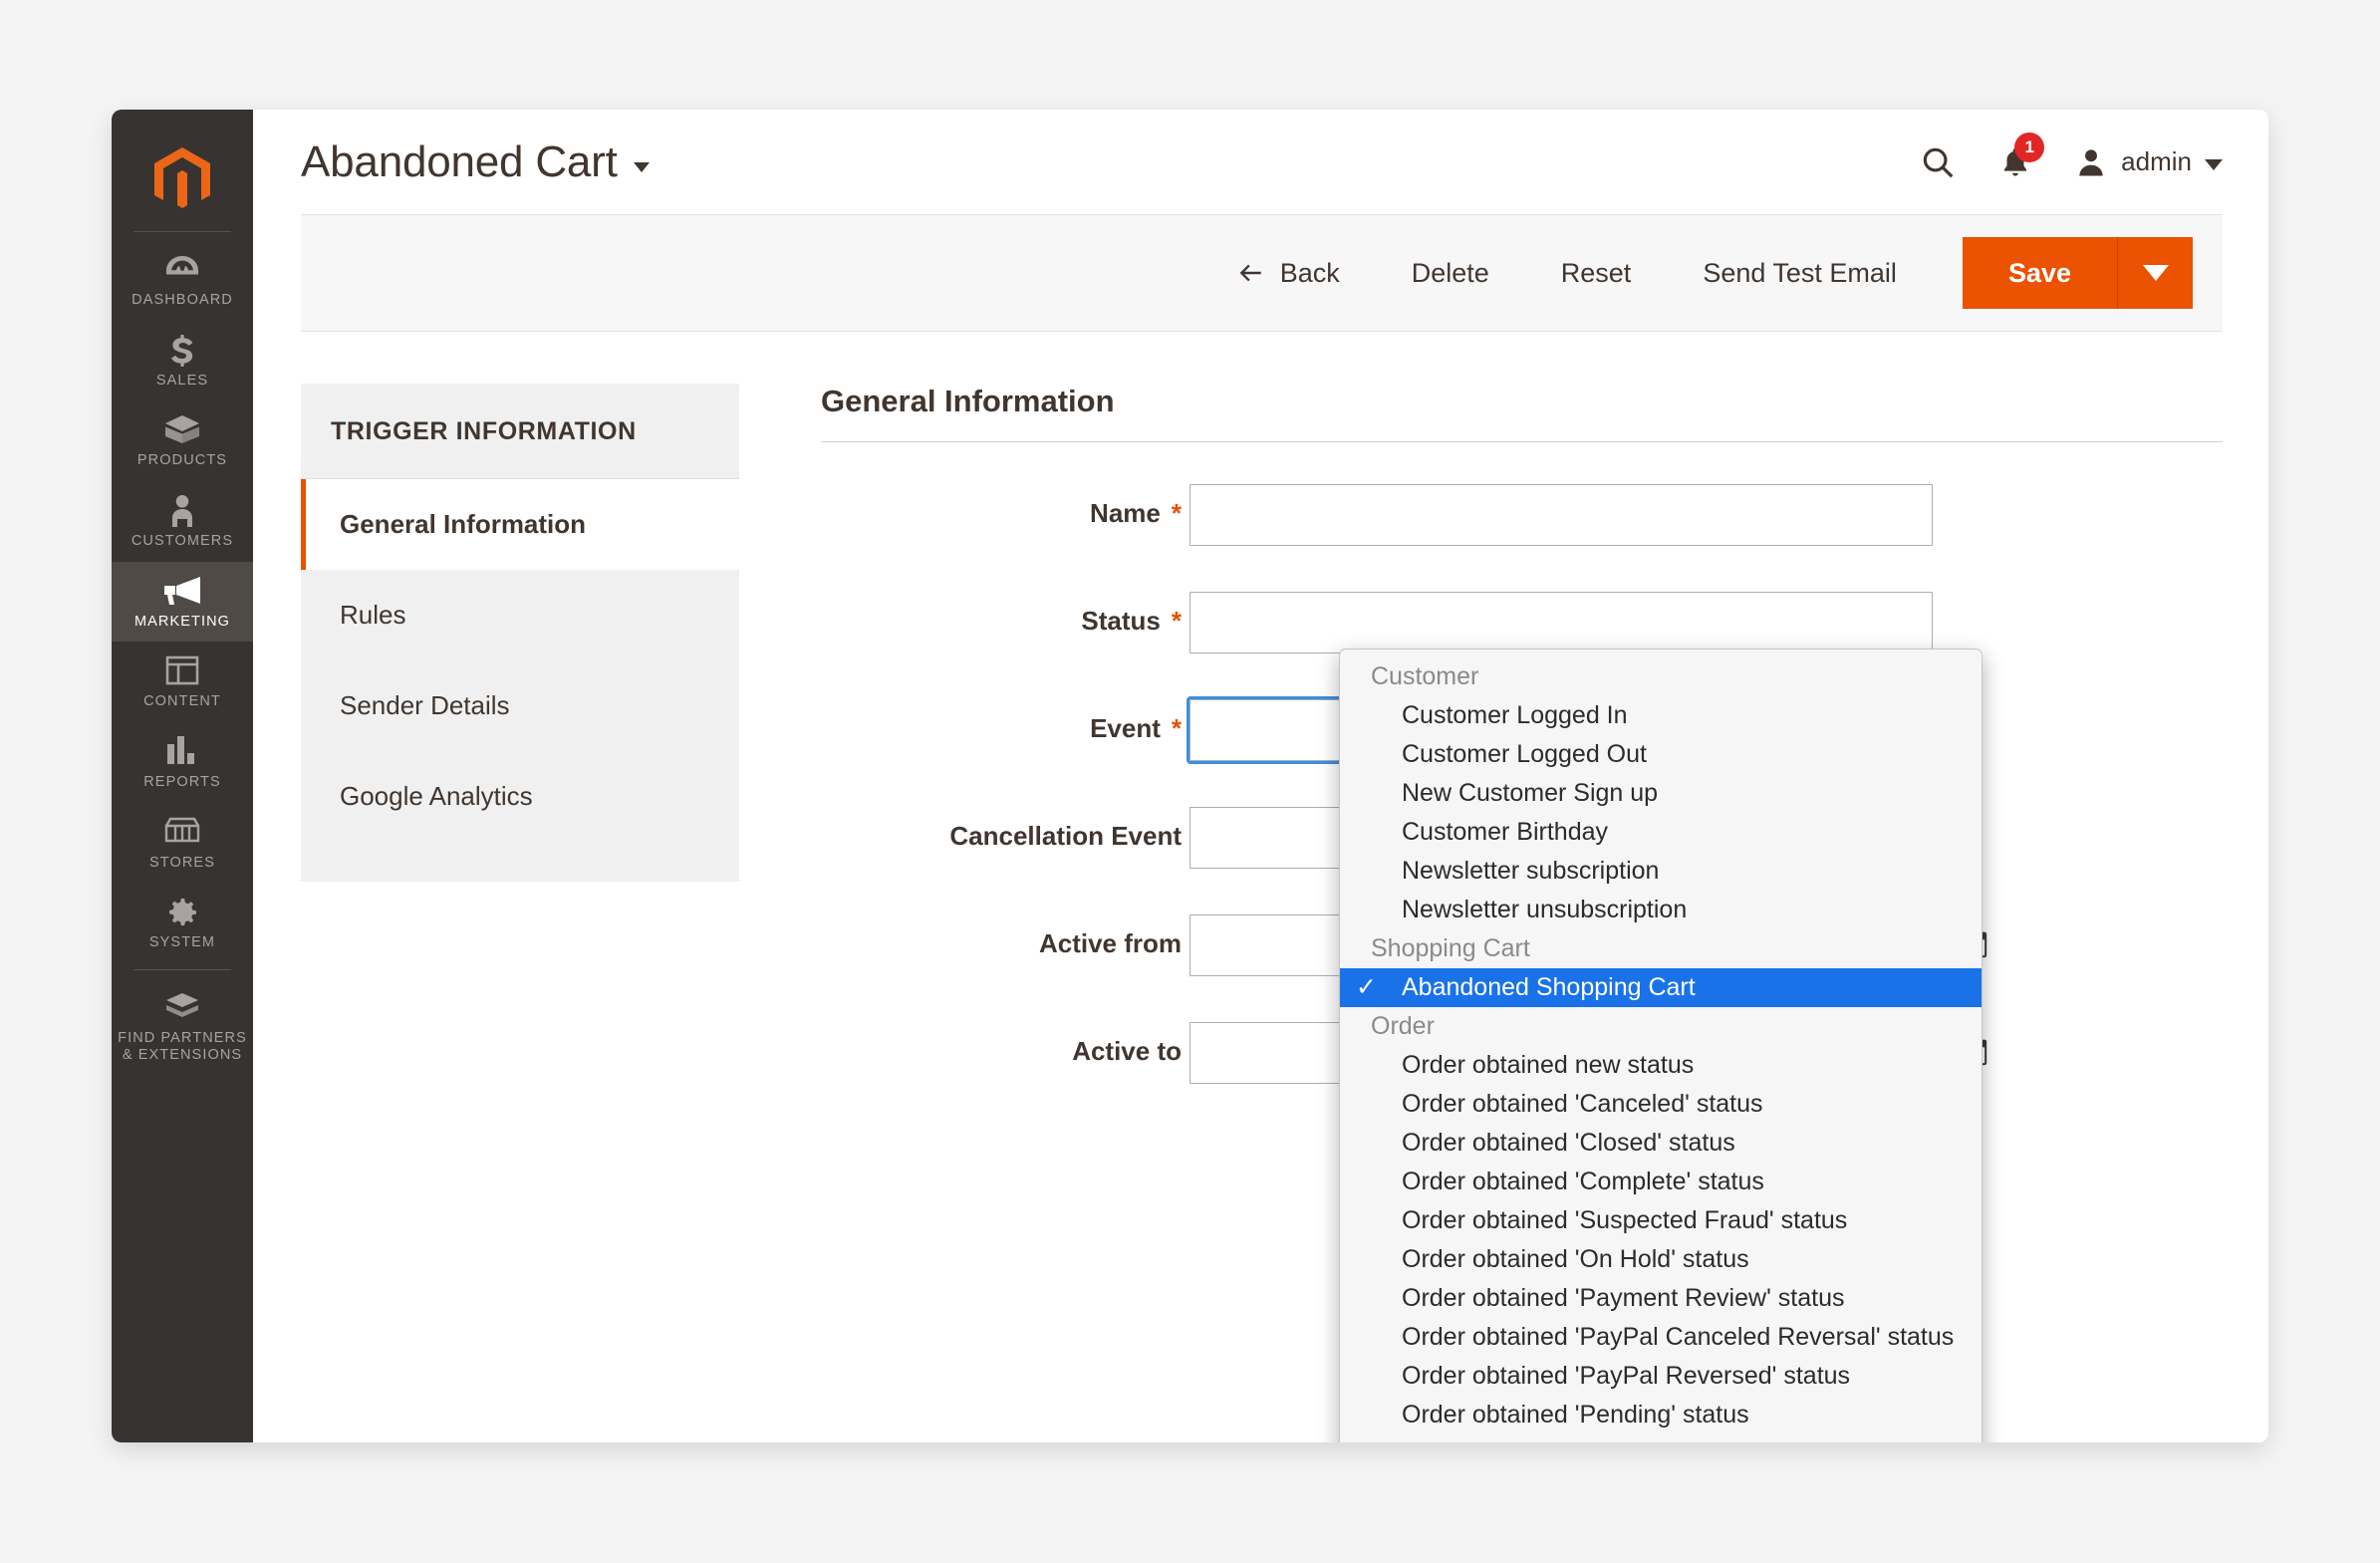  I want to click on action-toolbar: Back Delete Reset Send Test Email Save, so click(1262, 273).